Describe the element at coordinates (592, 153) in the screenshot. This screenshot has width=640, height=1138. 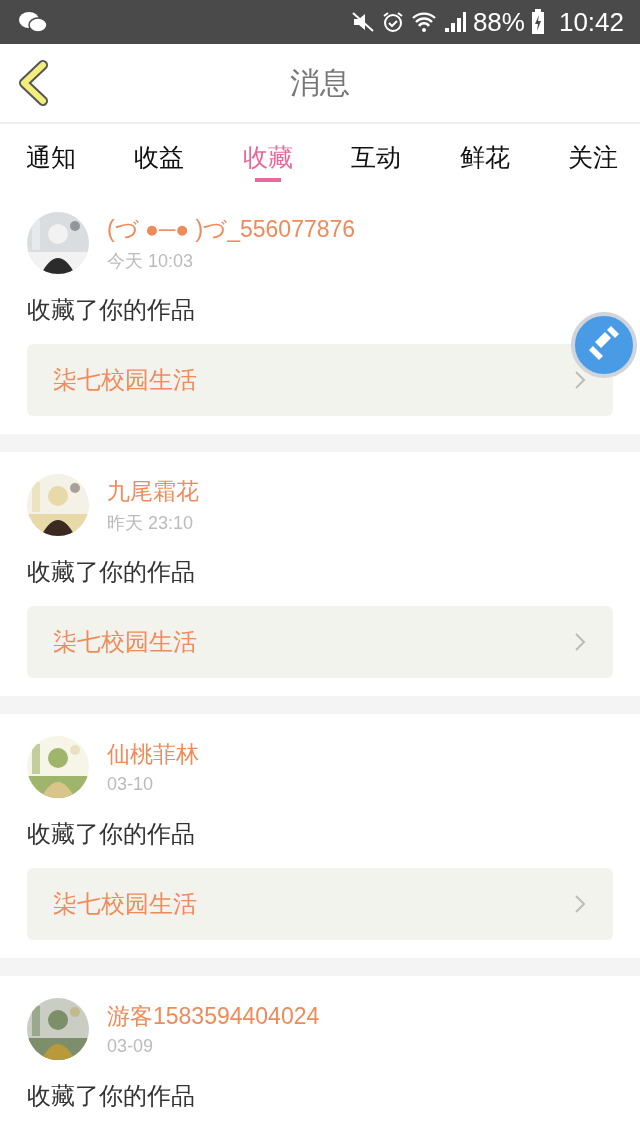
I see `tab: 关注` at that location.